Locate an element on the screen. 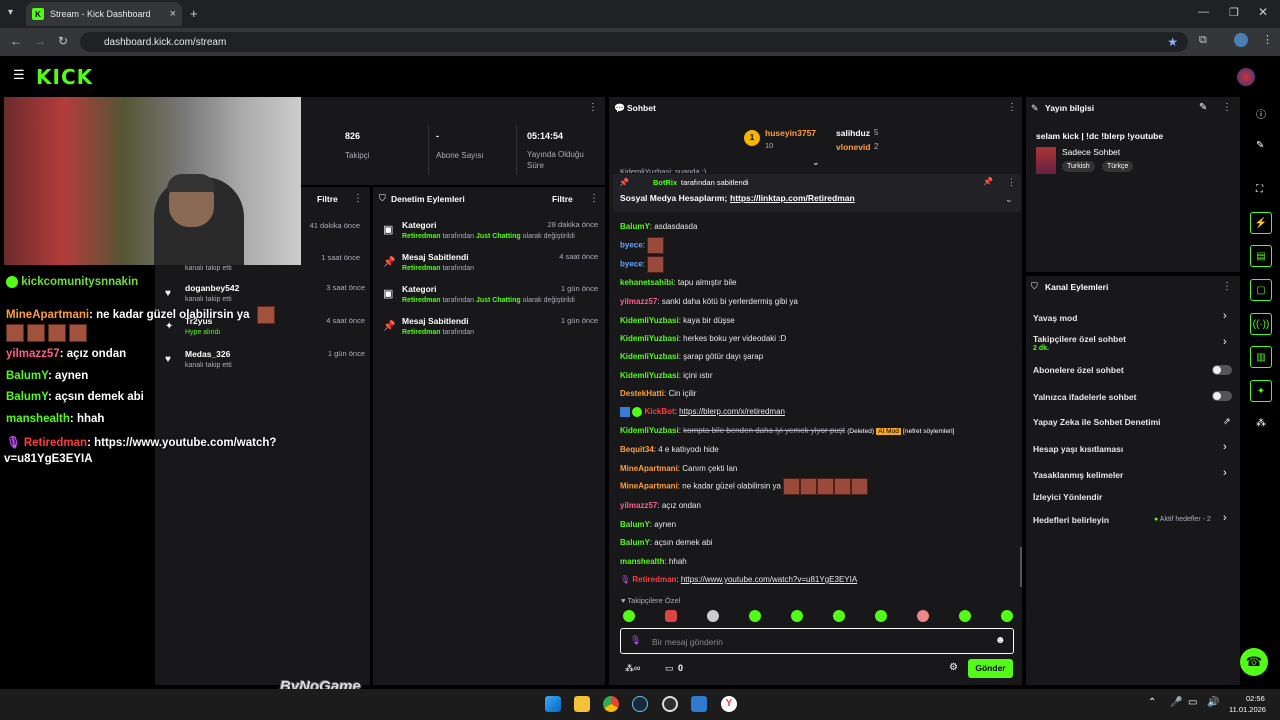  overlay-emote-row is located at coordinates (48, 333).